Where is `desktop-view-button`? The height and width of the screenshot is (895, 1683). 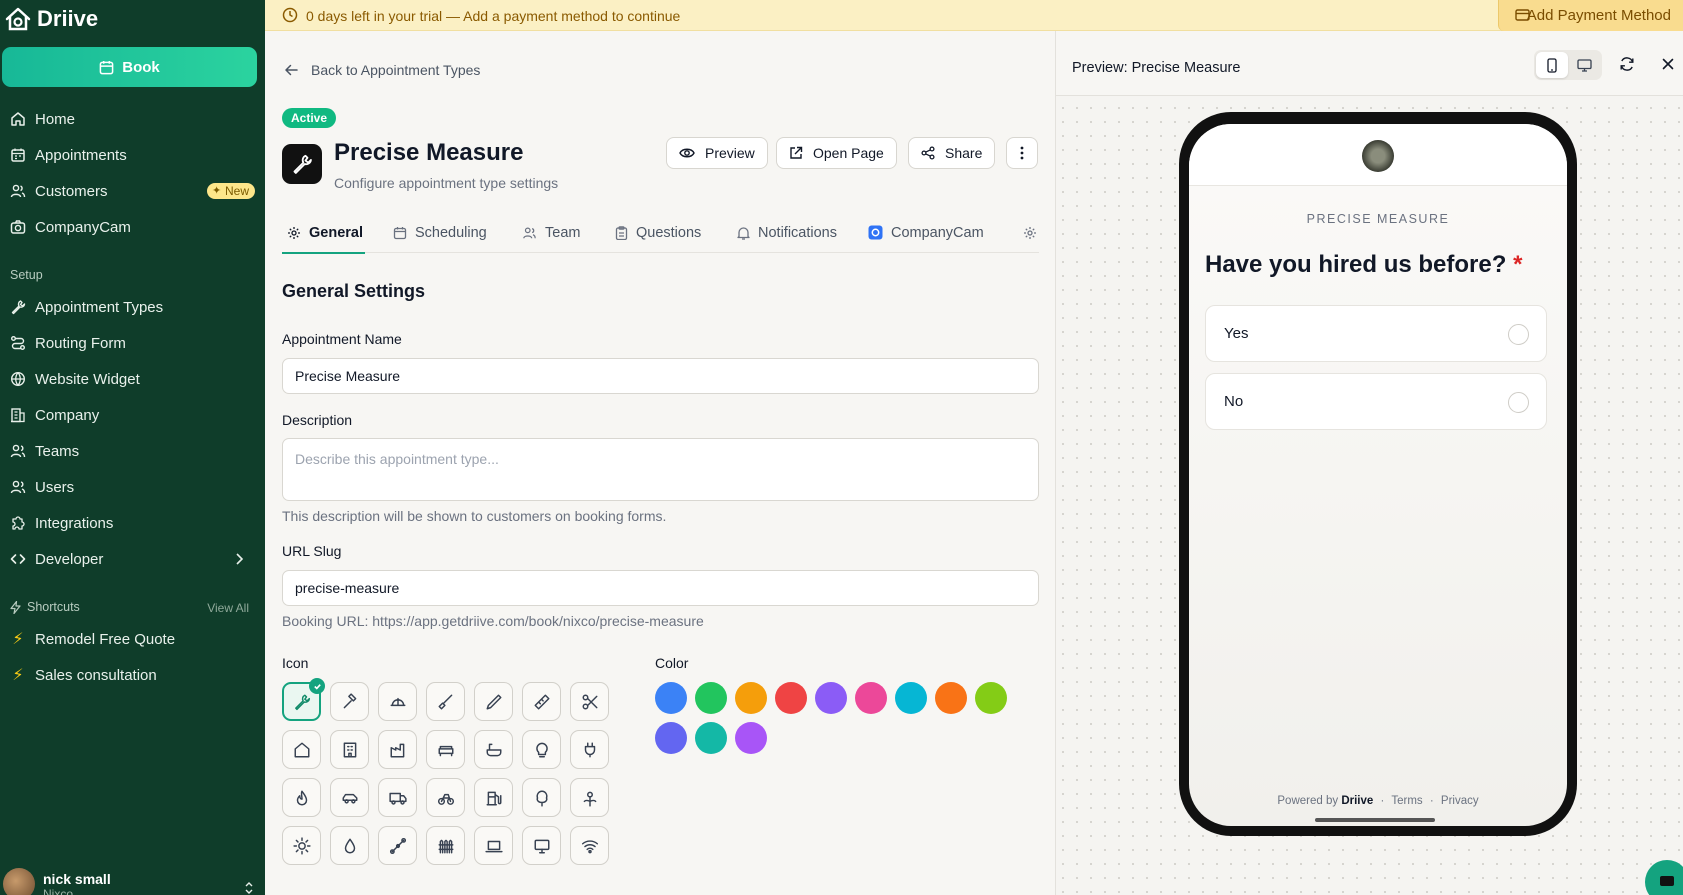
desktop-view-button is located at coordinates (1584, 65).